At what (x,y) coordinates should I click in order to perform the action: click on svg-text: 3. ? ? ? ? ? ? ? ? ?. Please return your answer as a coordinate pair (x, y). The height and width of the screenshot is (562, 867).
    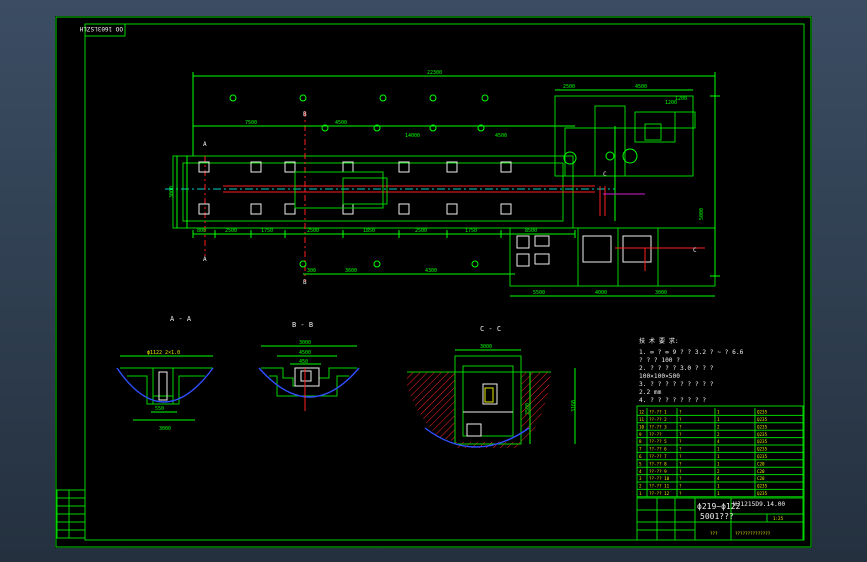
    Looking at the image, I should click on (676, 384).